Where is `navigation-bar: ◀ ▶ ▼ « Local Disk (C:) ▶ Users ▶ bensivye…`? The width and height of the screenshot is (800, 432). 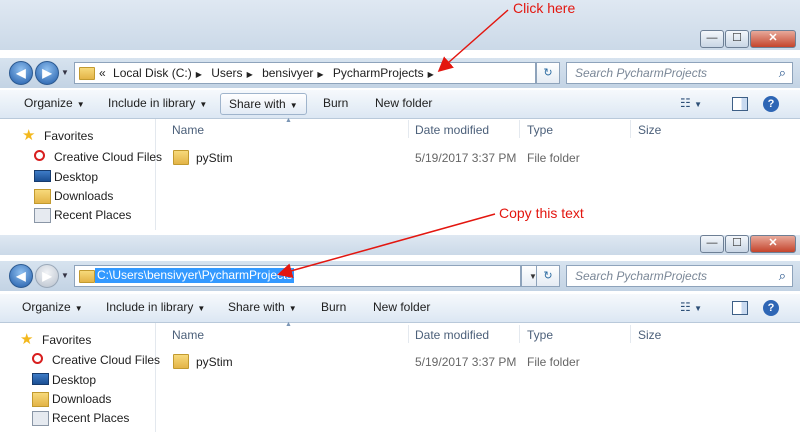 navigation-bar: ◀ ▶ ▼ « Local Disk (C:) ▶ Users ▶ bensivye… is located at coordinates (400, 73).